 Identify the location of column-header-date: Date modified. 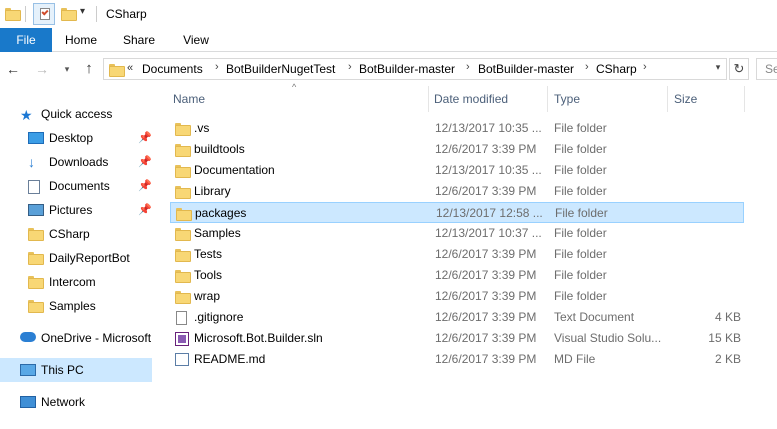
(471, 99).